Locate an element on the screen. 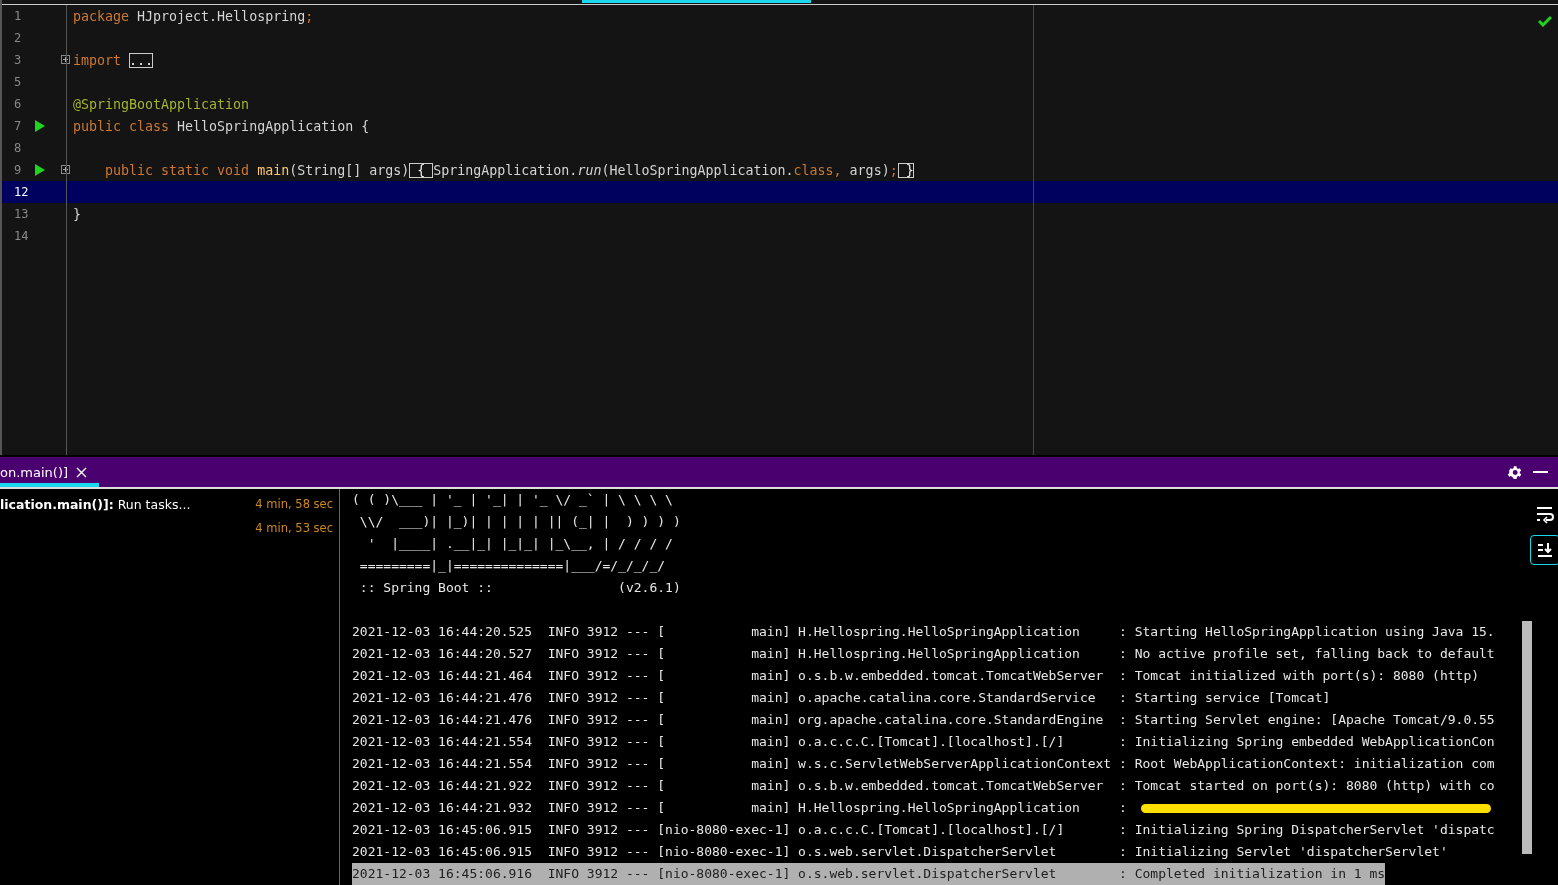 Image resolution: width=1558 pixels, height=885 pixels. log-line: 2021-12-03 16:45:06.915 INFO 3912 --- [nio-8080-exec-1] o.a.c.c.C.[Tomcat].[localhost].[/] : Initializing Spring DispatcherServlet 'dispatc is located at coordinates (923, 830).